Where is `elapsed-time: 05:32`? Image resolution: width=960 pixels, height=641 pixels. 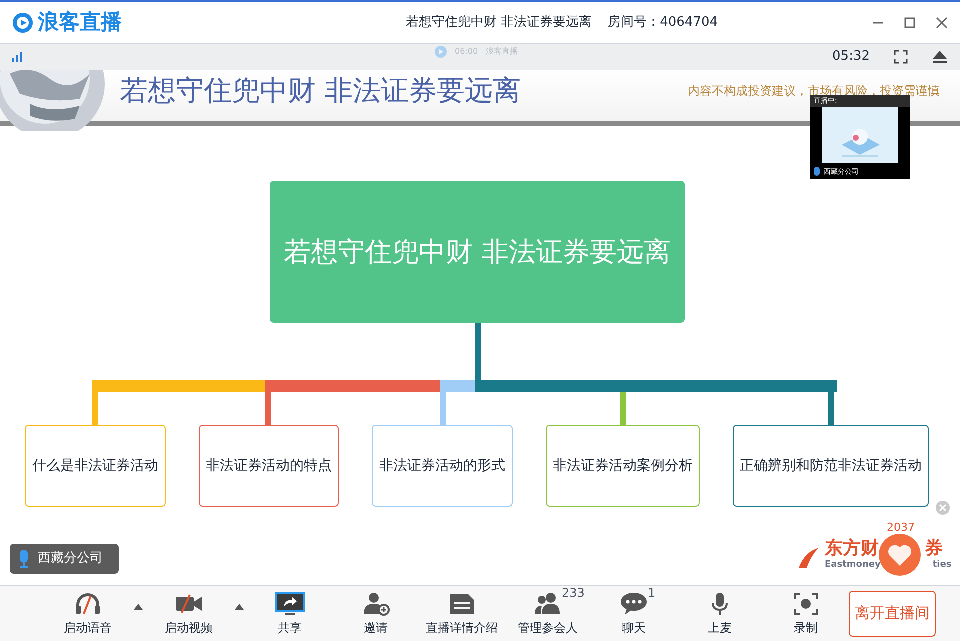
elapsed-time: 05:32 is located at coordinates (851, 57).